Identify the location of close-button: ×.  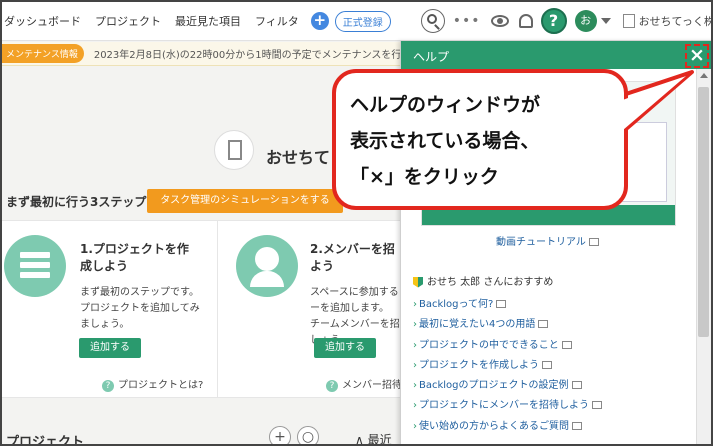
(697, 56).